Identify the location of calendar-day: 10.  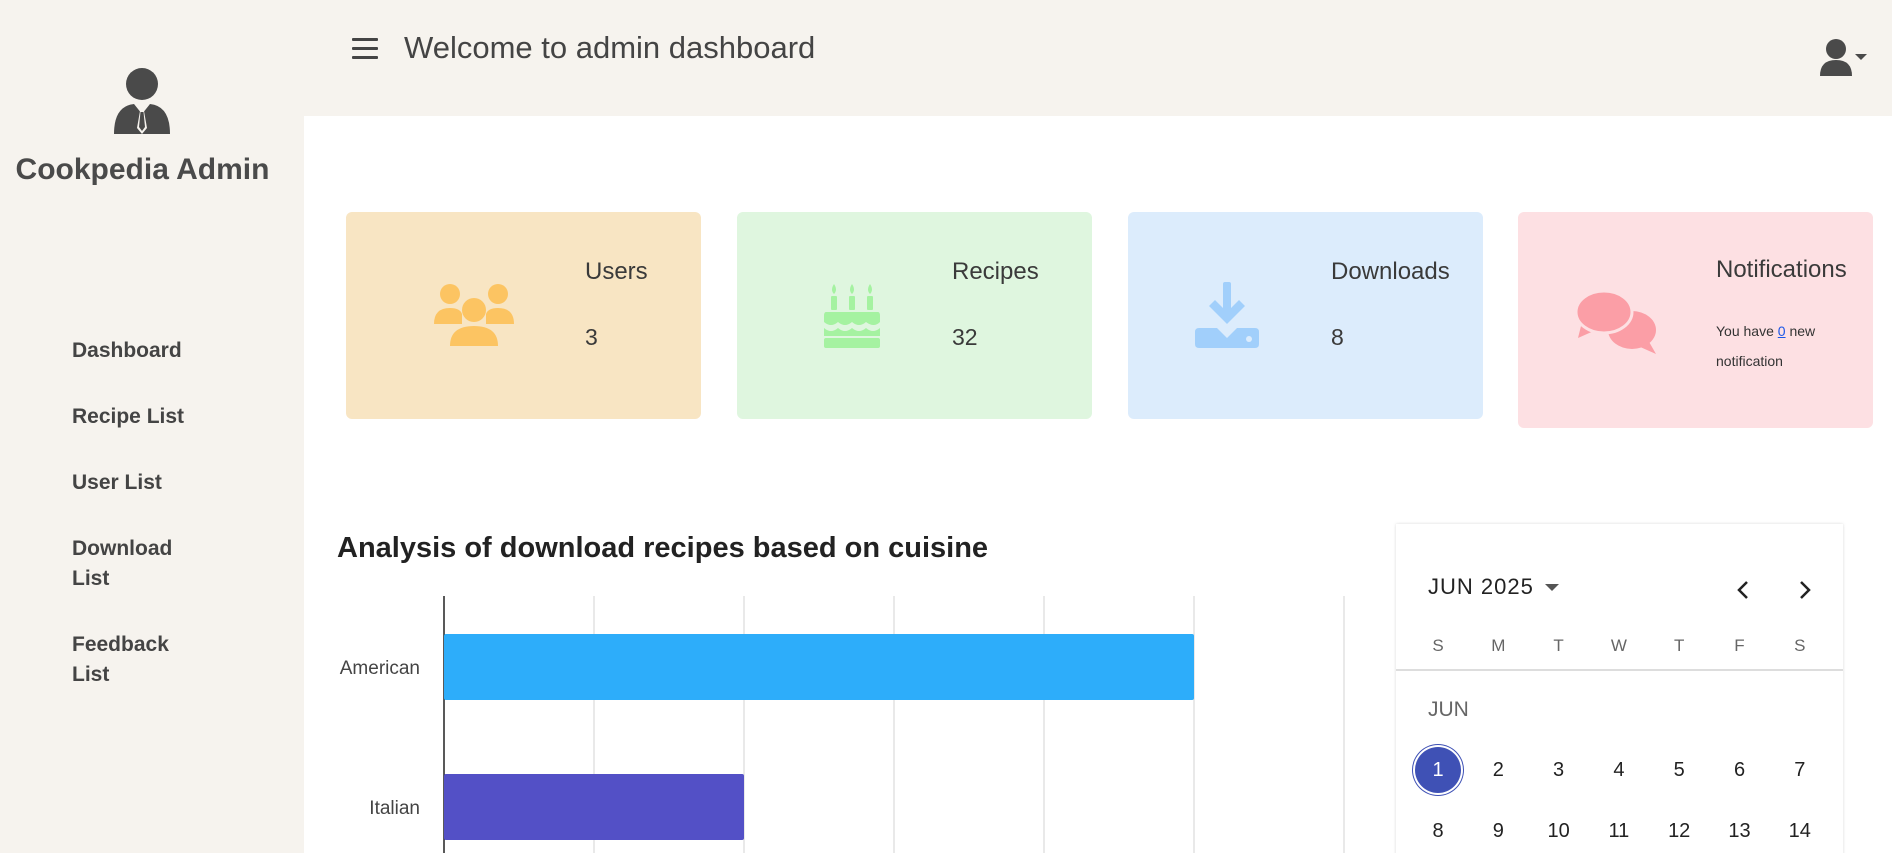
(1559, 829).